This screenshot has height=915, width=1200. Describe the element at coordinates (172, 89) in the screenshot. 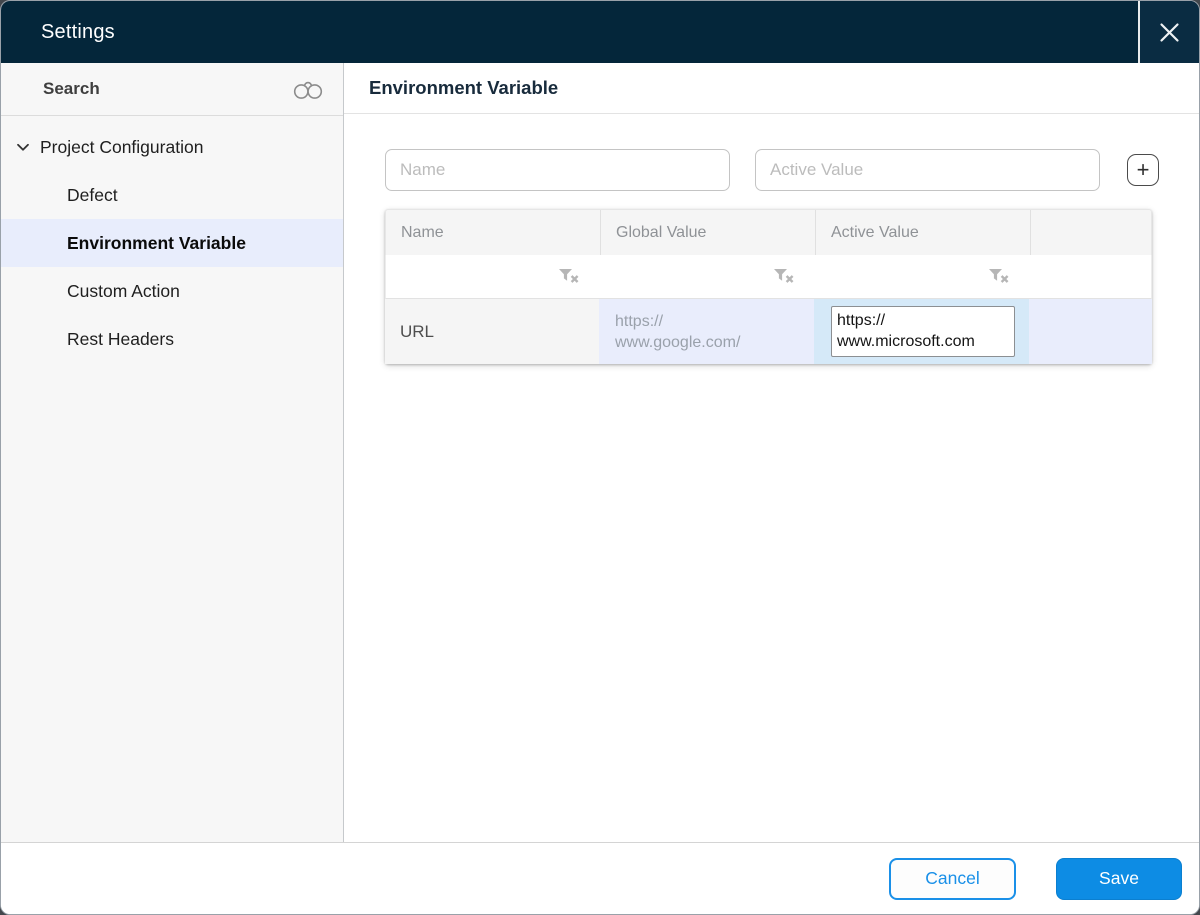

I see `search-input: Search` at that location.